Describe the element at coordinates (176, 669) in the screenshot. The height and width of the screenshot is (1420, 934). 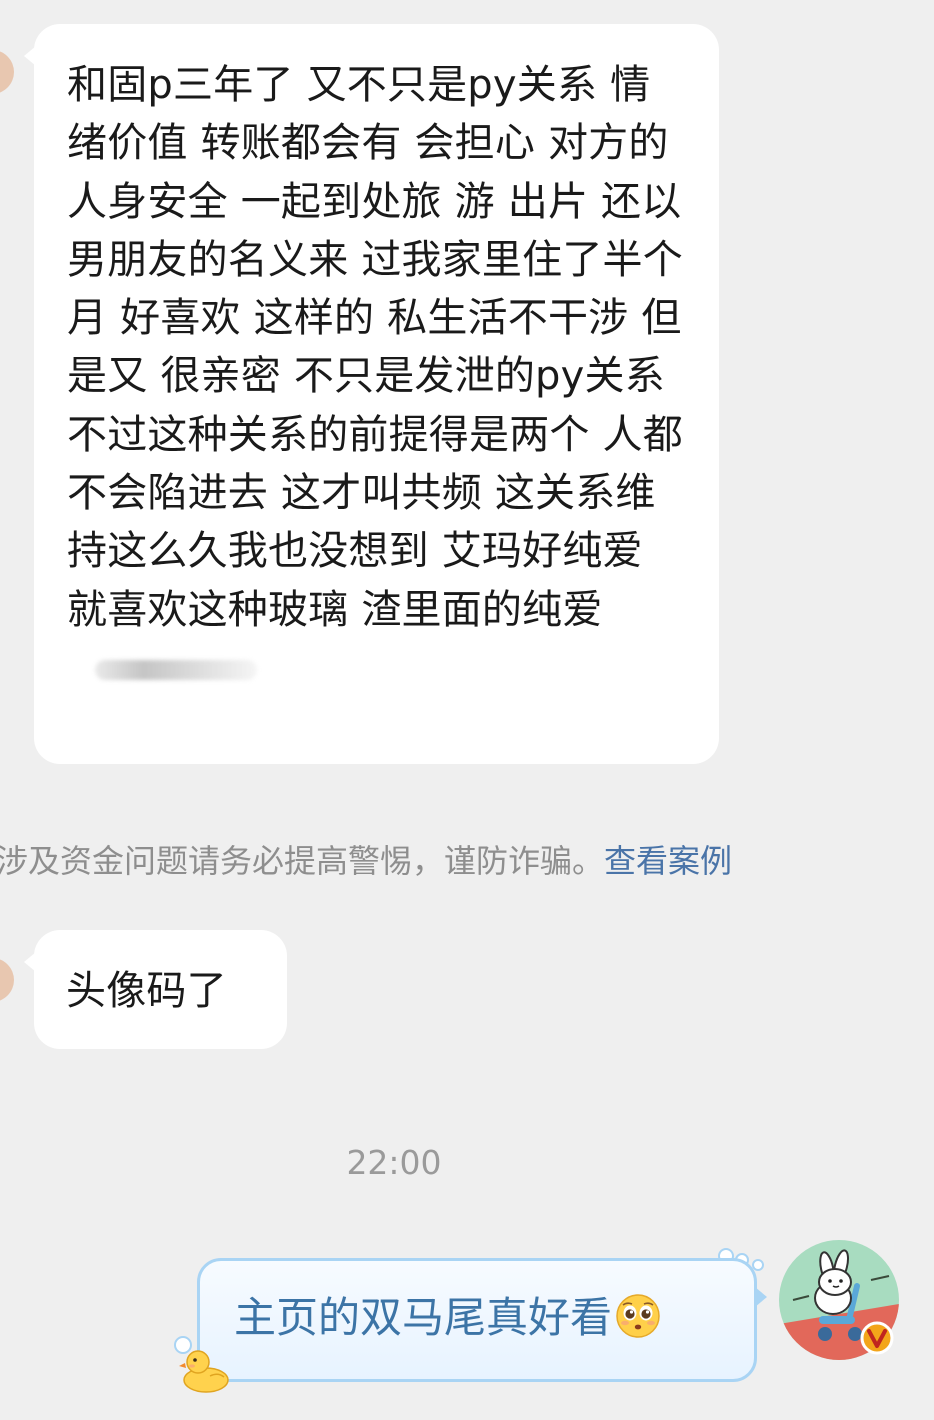
I see `blurred-signature` at that location.